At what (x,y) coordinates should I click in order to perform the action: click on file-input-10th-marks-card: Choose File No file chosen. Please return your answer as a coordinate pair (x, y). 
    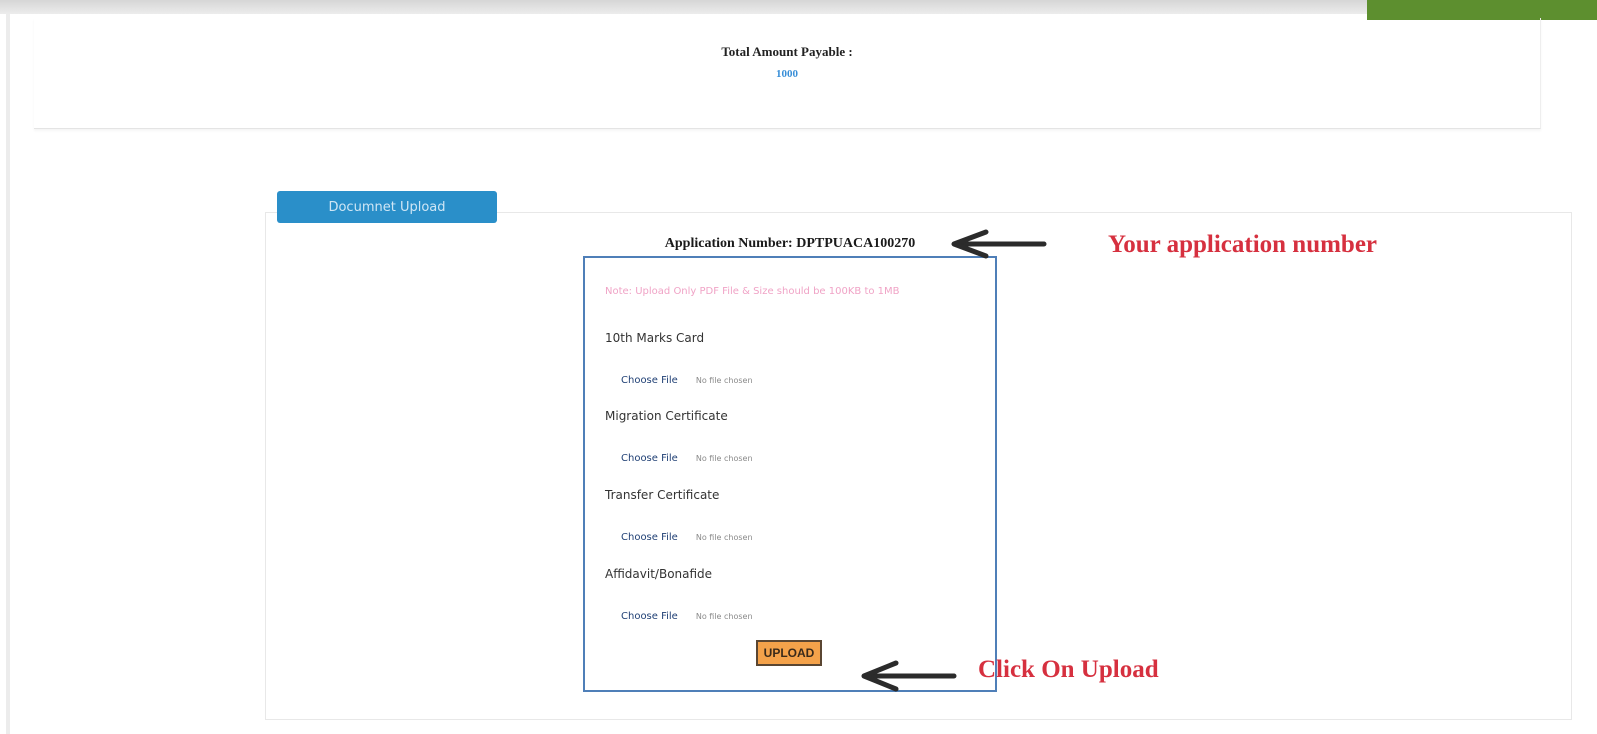
    Looking at the image, I should click on (687, 379).